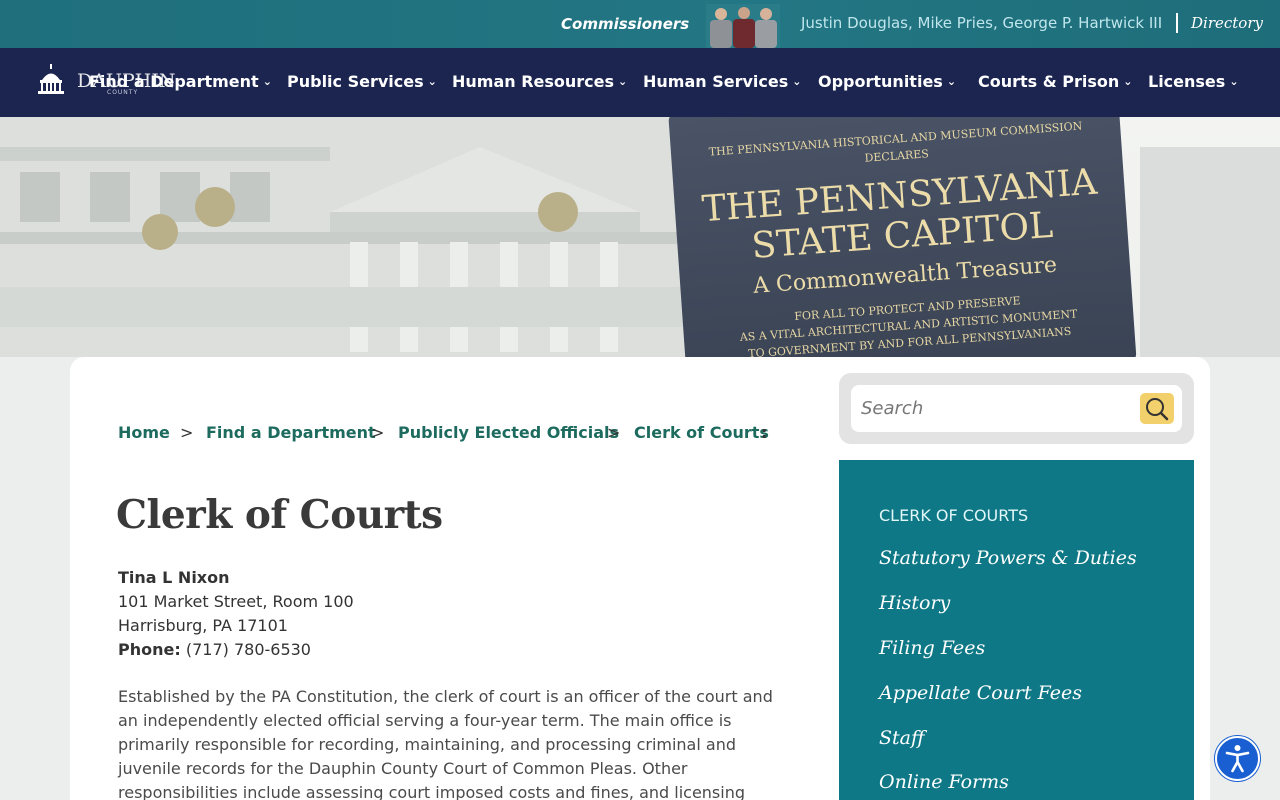 The height and width of the screenshot is (800, 1280). I want to click on address-line-1: 101 Market Street, Room 100, so click(236, 601).